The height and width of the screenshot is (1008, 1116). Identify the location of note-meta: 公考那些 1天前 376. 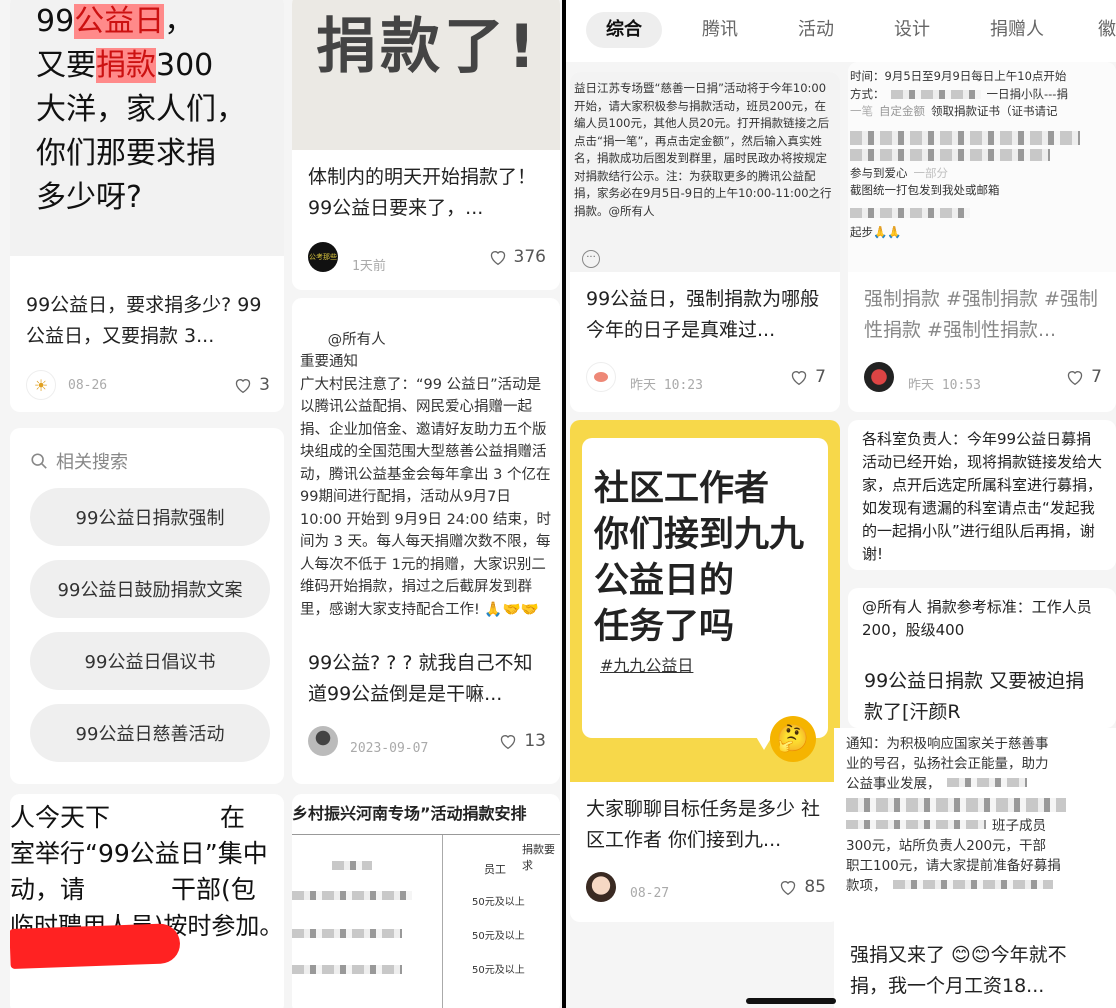
(427, 258).